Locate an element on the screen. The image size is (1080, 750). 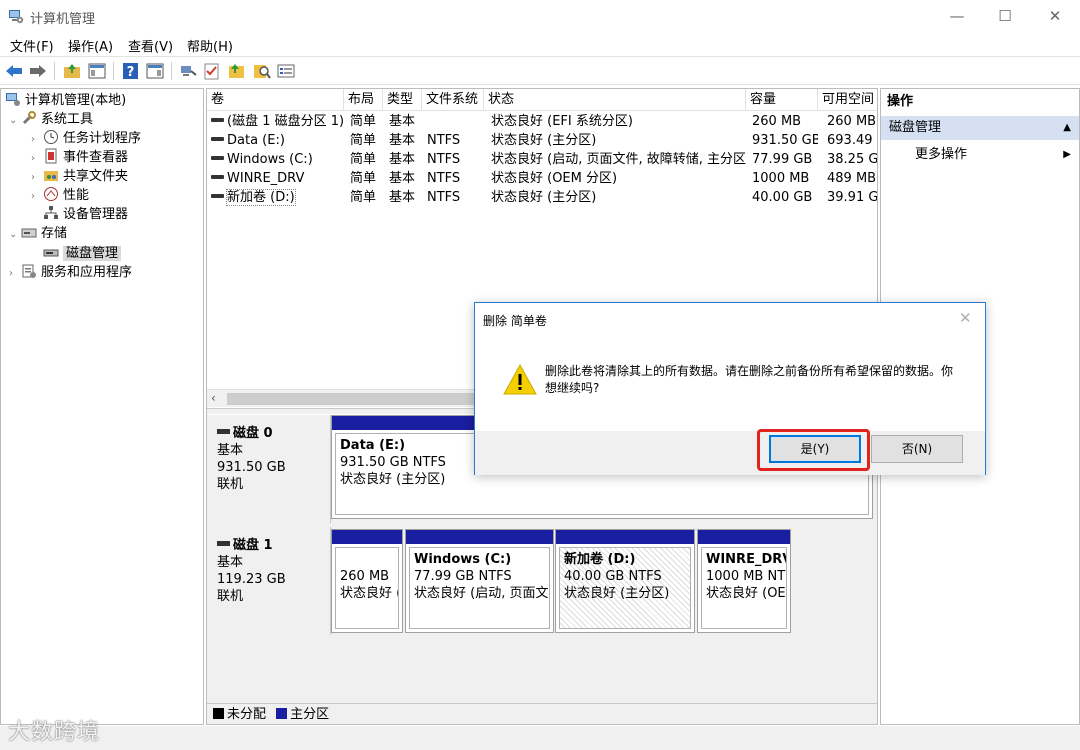
yes-button-highlight is located at coordinates (813, 450).